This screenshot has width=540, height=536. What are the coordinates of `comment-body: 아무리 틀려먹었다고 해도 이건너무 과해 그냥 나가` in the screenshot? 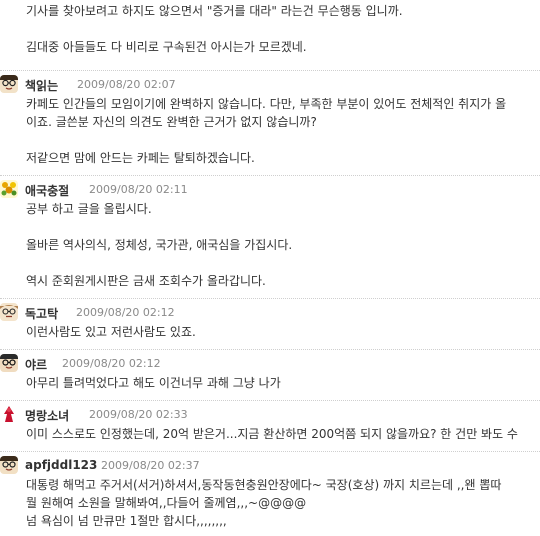 It's located at (270, 383).